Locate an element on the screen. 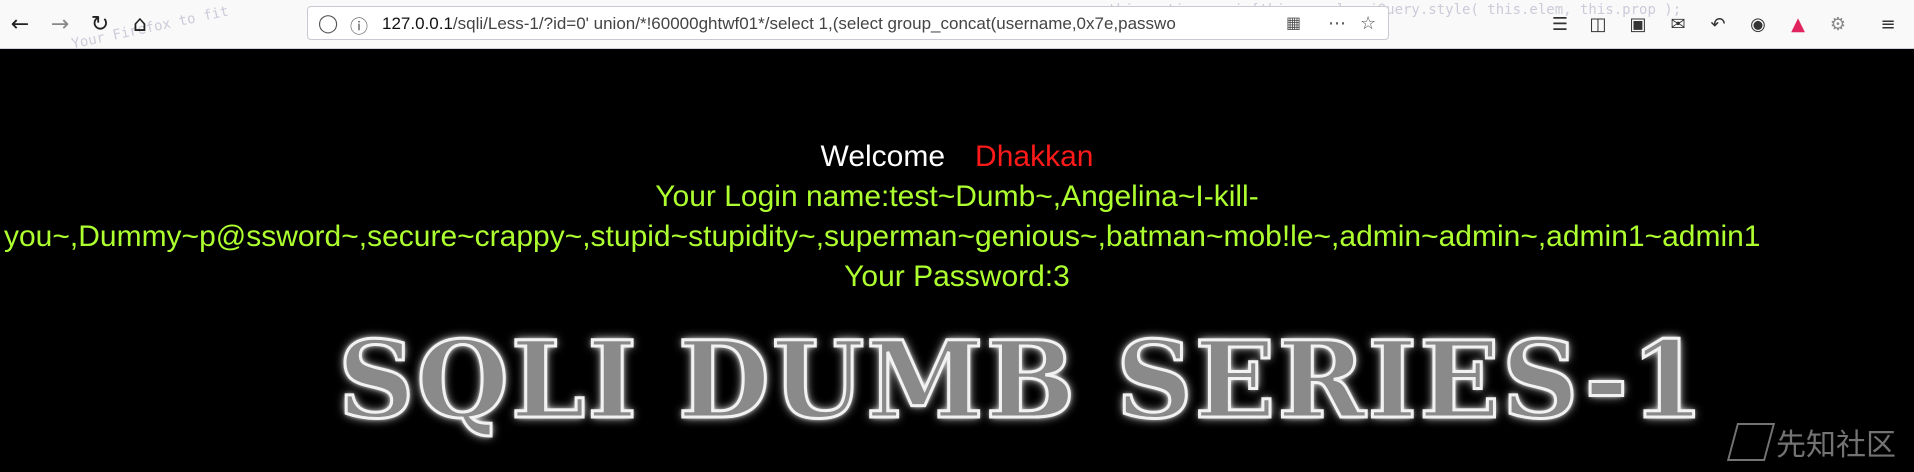  reload-icon: ↻ is located at coordinates (100, 24).